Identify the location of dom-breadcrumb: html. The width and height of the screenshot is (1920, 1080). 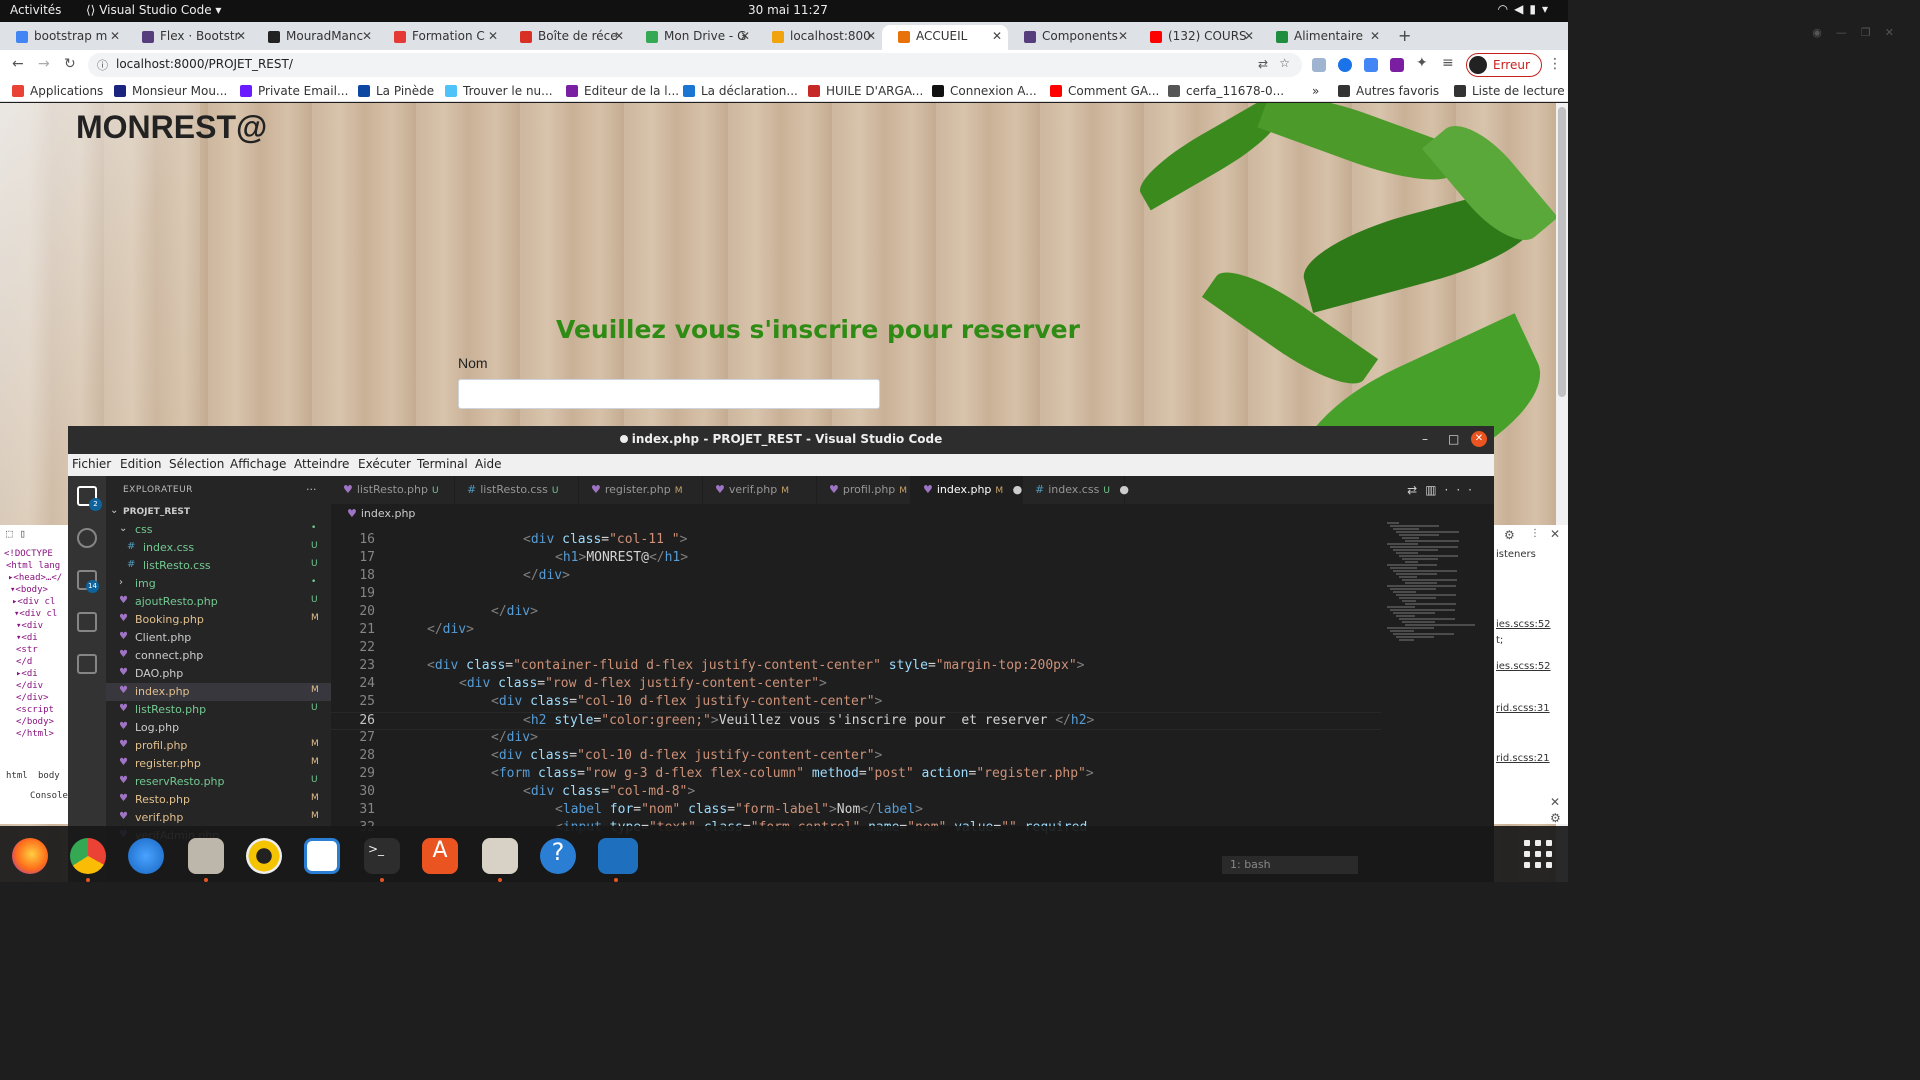
(17, 776).